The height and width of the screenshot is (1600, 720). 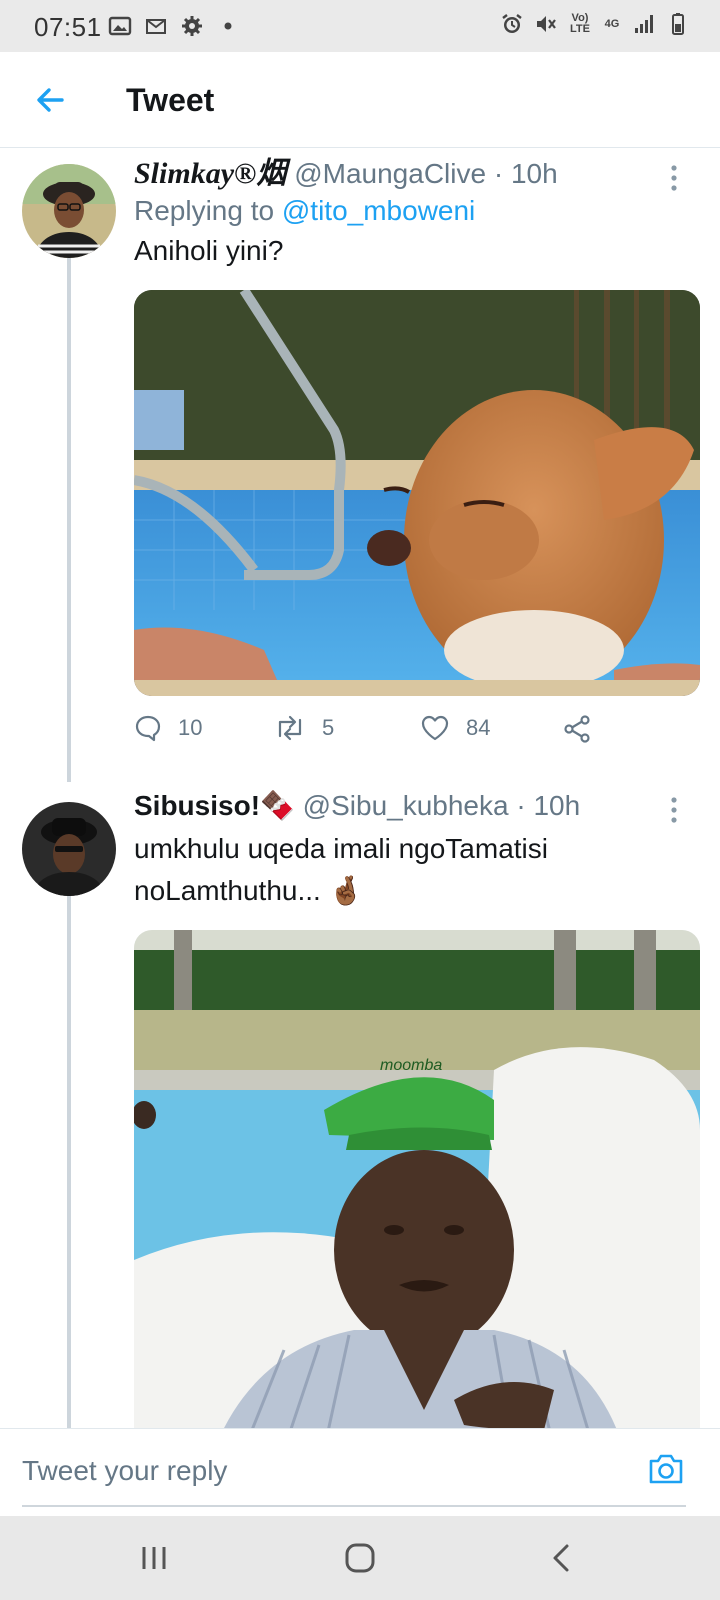 I want to click on replying-to: Replying to @tito_mboweni, so click(x=410, y=211).